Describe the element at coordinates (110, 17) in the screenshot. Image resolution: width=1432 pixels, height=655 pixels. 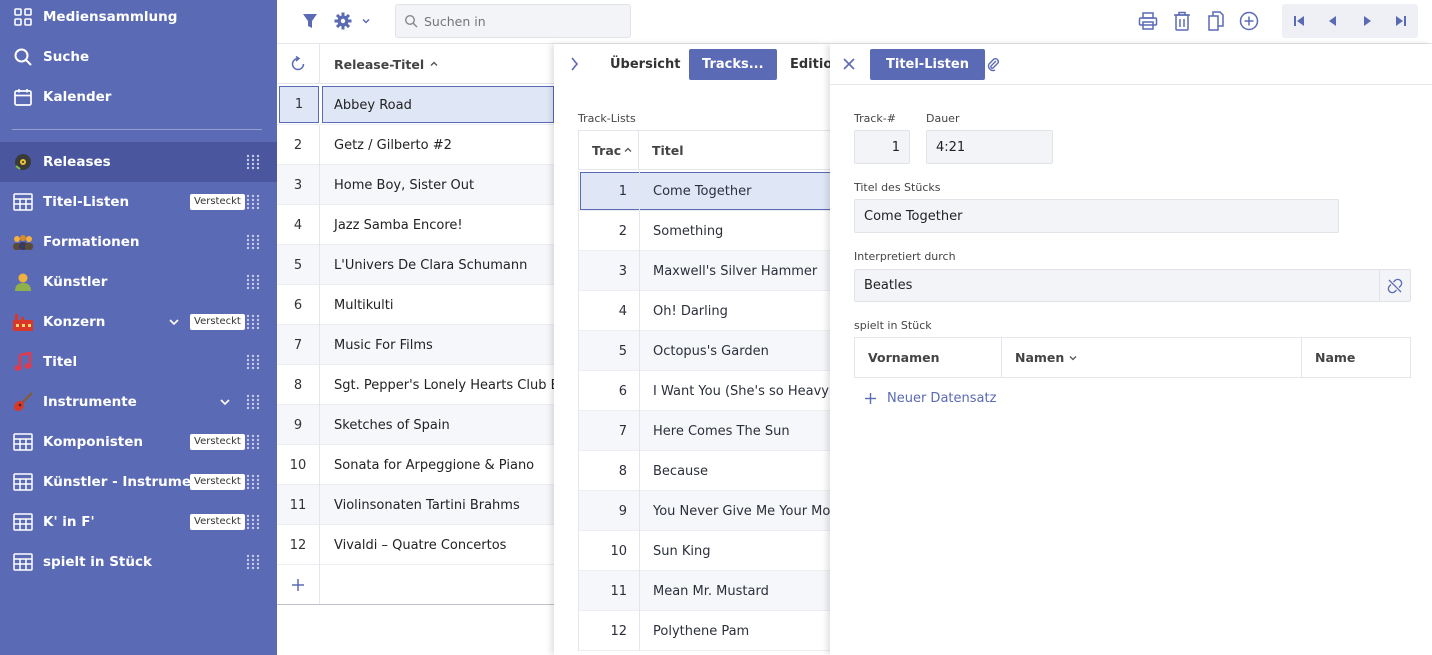
I see `nav-label: Mediensammlung` at that location.